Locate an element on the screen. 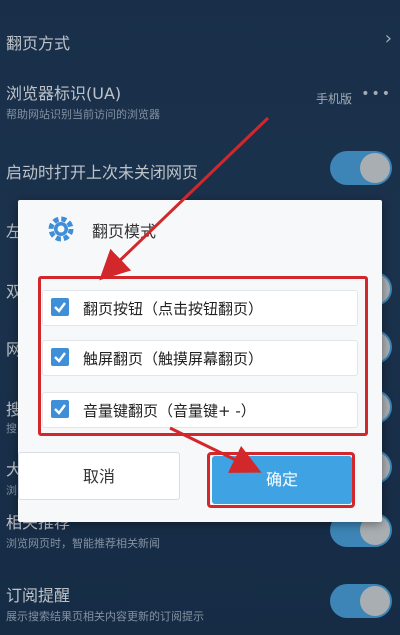  arrow-to-options is located at coordinates (184, 198).